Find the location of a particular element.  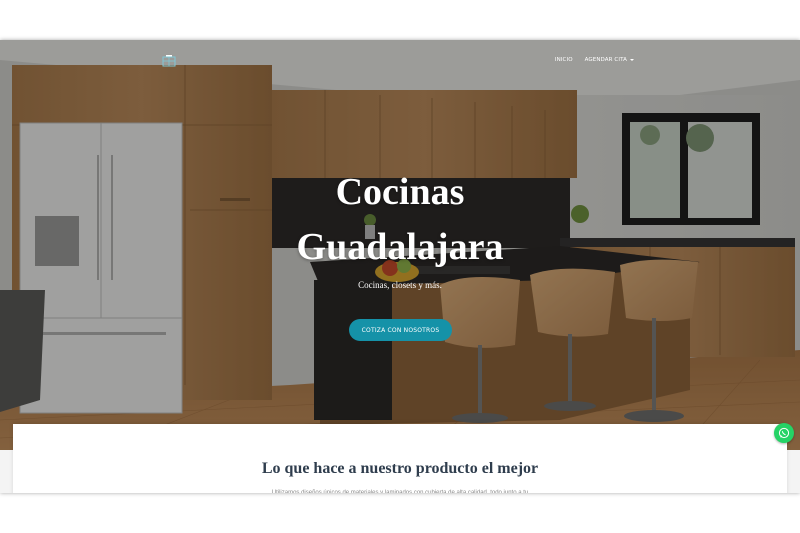

nav-item-label: AGENDAR CITA is located at coordinates (605, 60).